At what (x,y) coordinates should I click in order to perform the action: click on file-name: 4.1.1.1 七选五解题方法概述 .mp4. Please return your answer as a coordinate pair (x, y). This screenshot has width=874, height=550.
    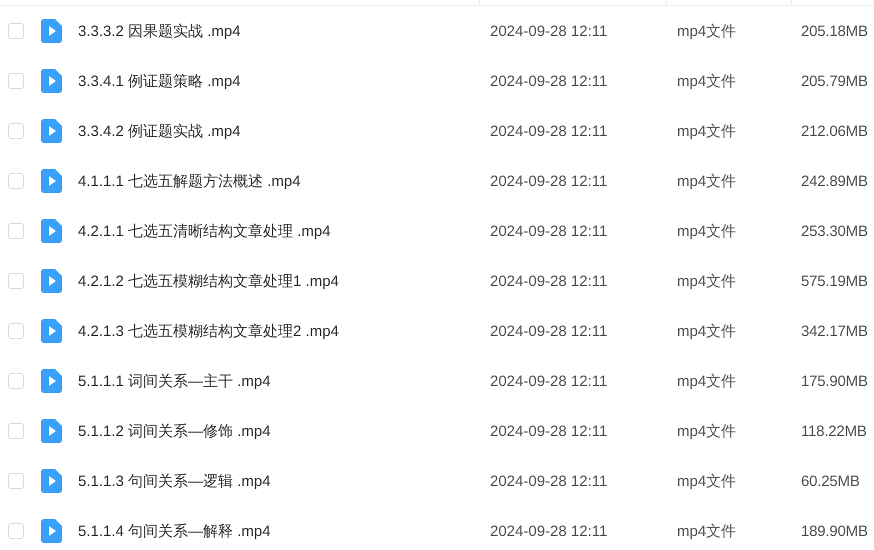
    Looking at the image, I should click on (189, 181).